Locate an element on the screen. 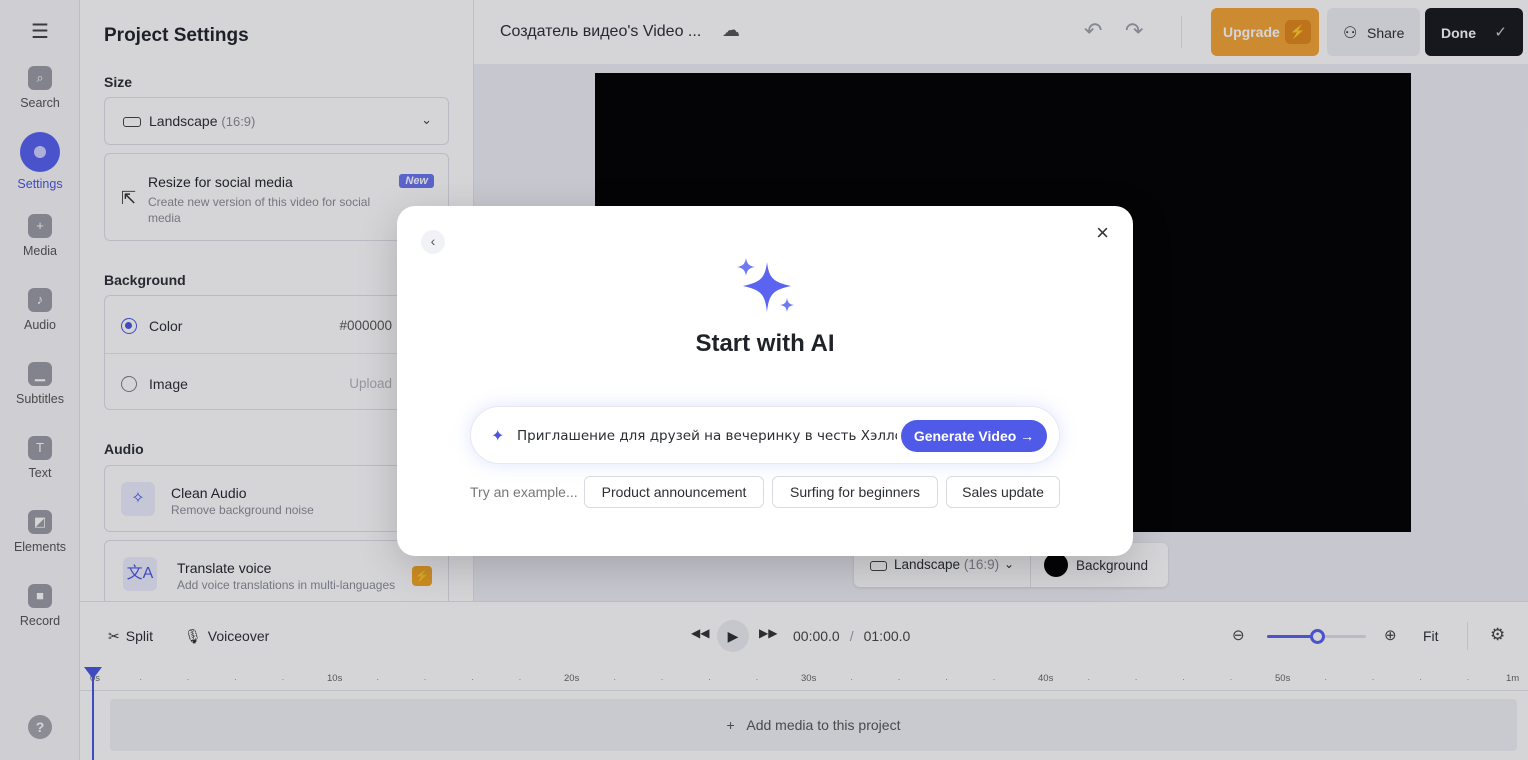 The image size is (1528, 760). chevron-left-icon: ‹ is located at coordinates (433, 241).